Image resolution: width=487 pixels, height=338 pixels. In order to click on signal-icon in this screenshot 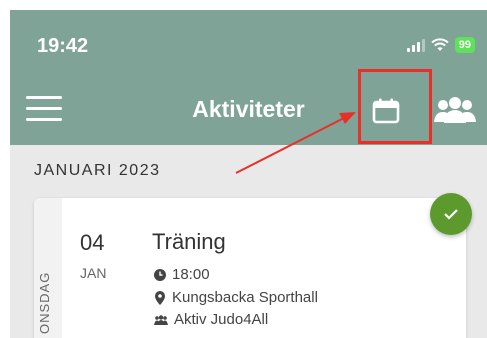, I will do `click(415, 45)`.